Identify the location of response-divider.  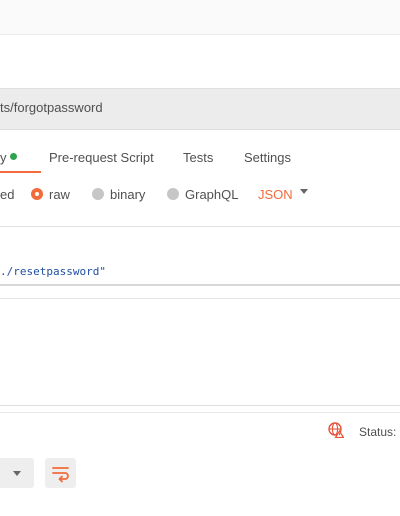
(200, 405).